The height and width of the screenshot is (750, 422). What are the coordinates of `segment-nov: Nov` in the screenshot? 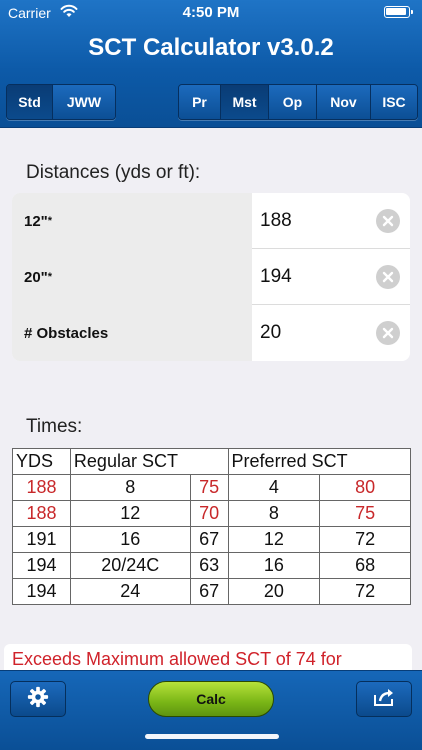 It's located at (344, 102).